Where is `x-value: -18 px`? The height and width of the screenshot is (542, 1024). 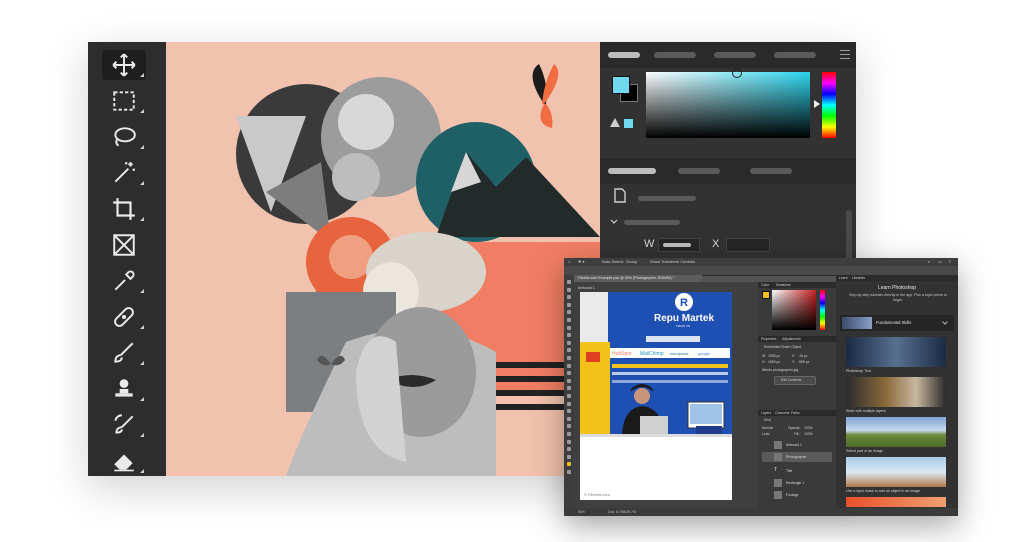 x-value: -18 px is located at coordinates (802, 356).